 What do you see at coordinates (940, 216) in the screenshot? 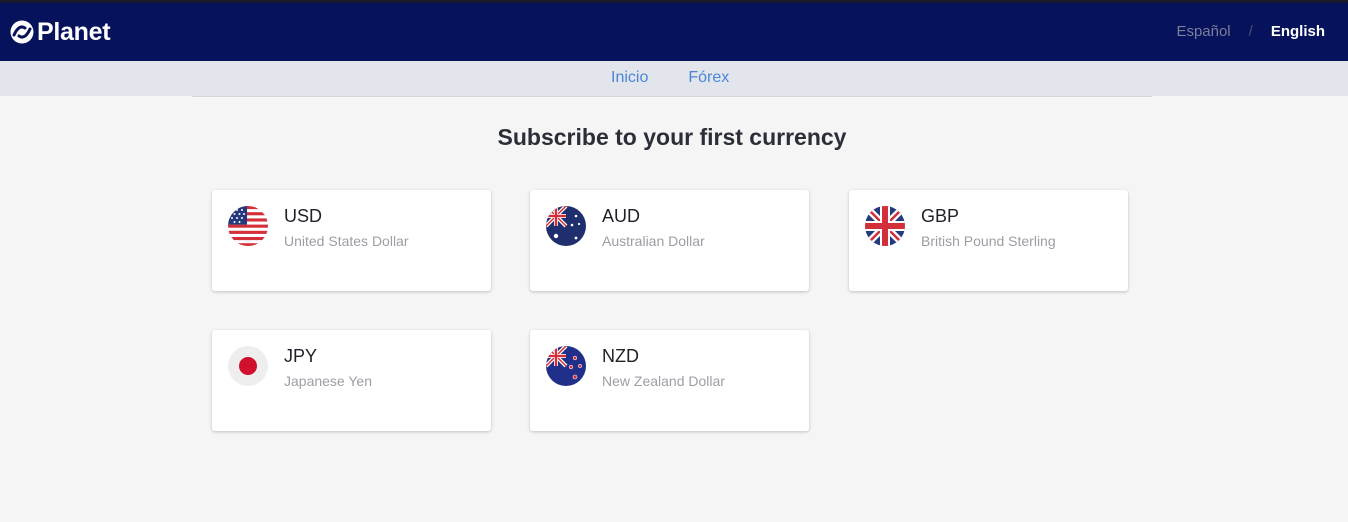
I see `currency-code: GBP` at bounding box center [940, 216].